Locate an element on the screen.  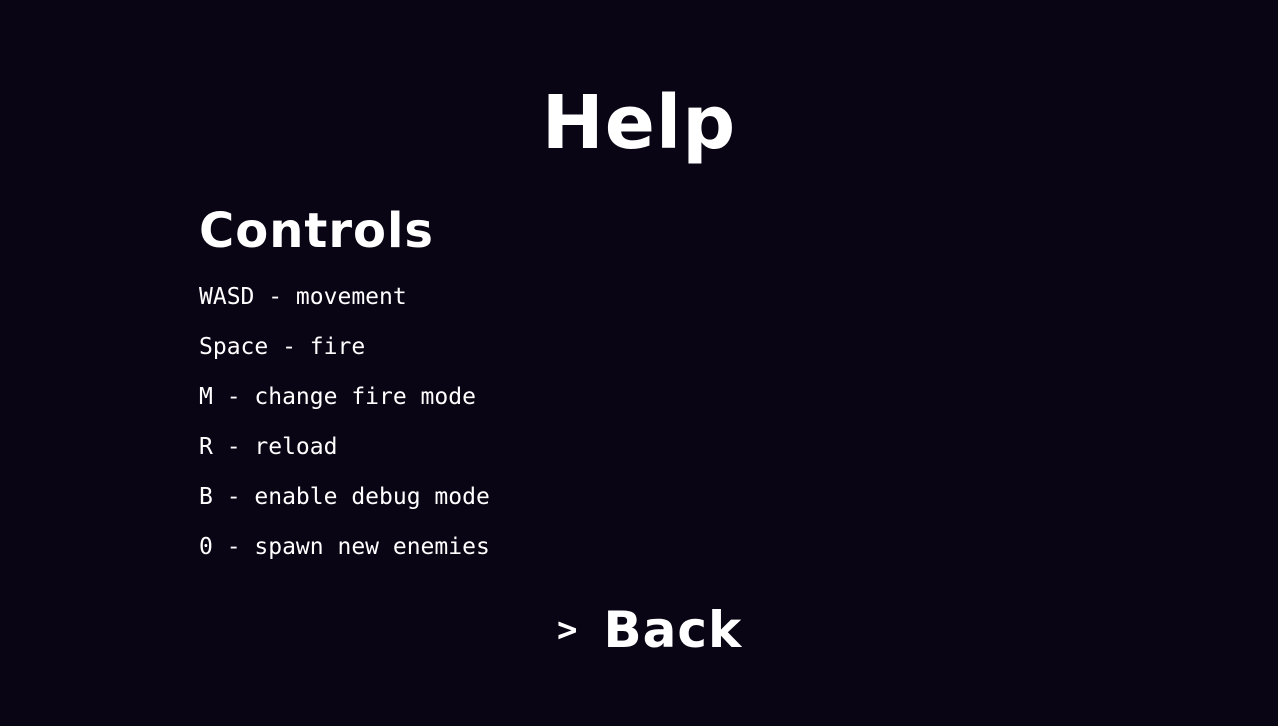
back-button-label: Back is located at coordinates (673, 630).